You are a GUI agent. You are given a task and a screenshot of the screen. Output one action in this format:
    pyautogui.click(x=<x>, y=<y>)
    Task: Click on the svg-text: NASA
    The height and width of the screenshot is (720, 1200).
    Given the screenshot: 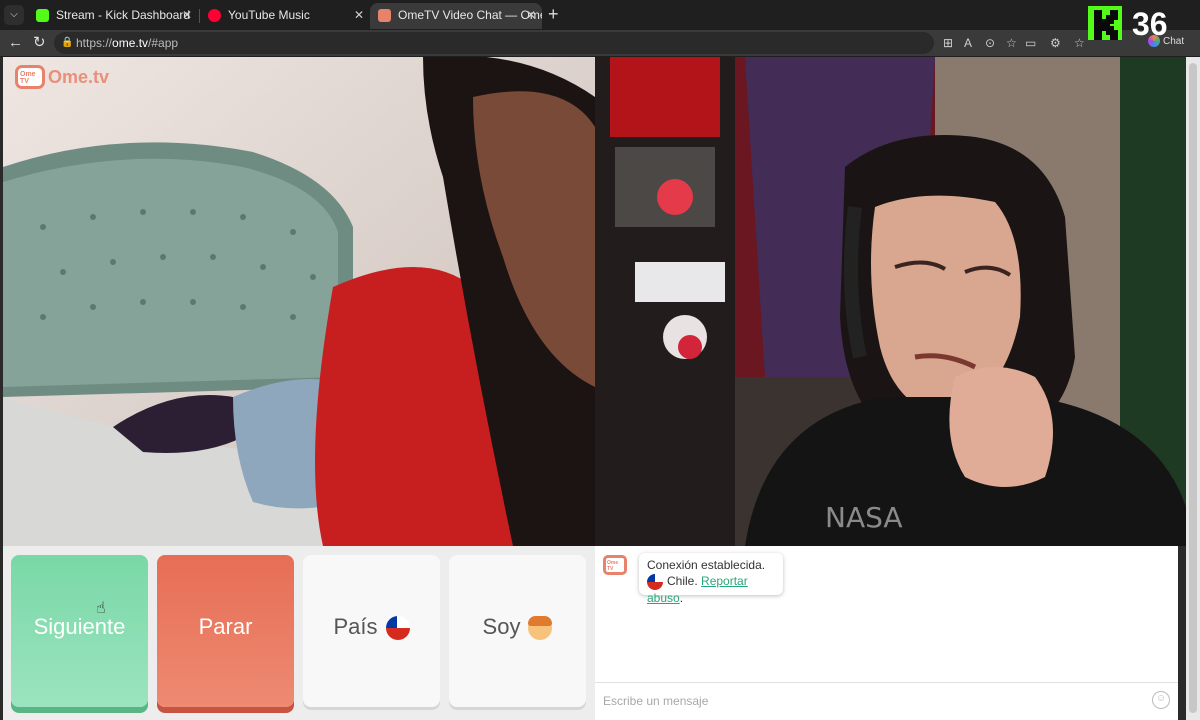 What is the action you would take?
    pyautogui.click(x=864, y=517)
    